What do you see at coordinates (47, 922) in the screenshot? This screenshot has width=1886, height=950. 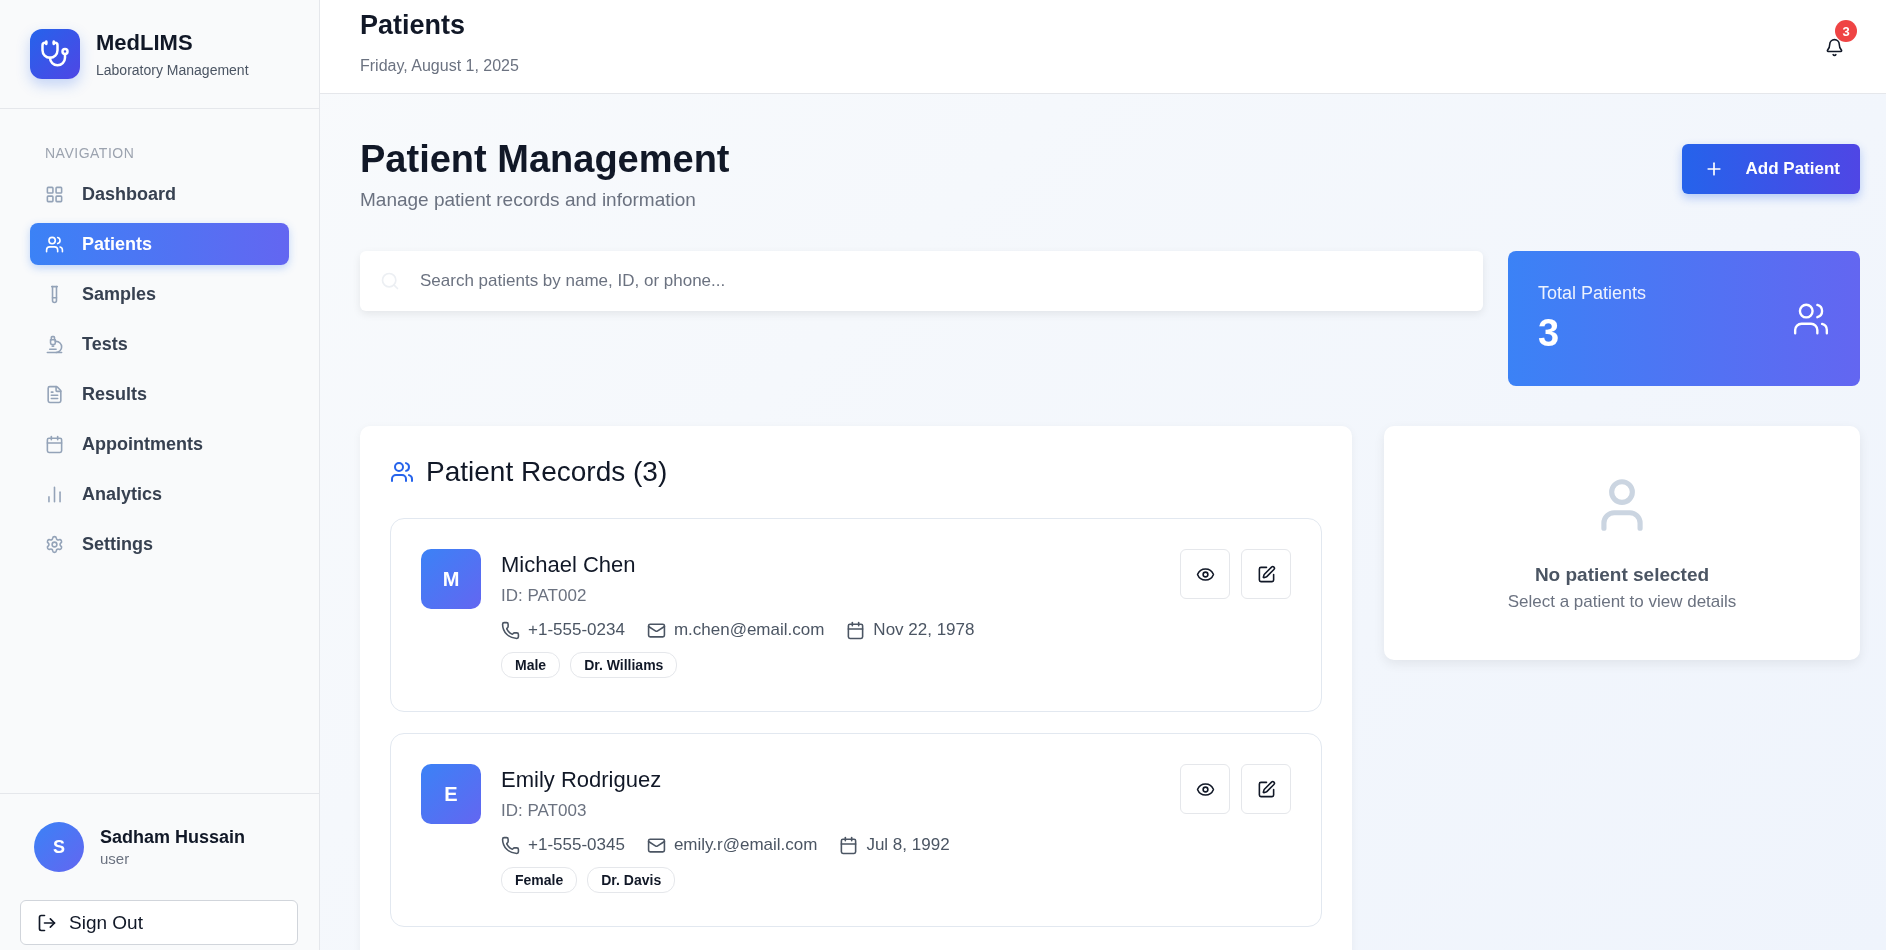 I see `logout-icon` at bounding box center [47, 922].